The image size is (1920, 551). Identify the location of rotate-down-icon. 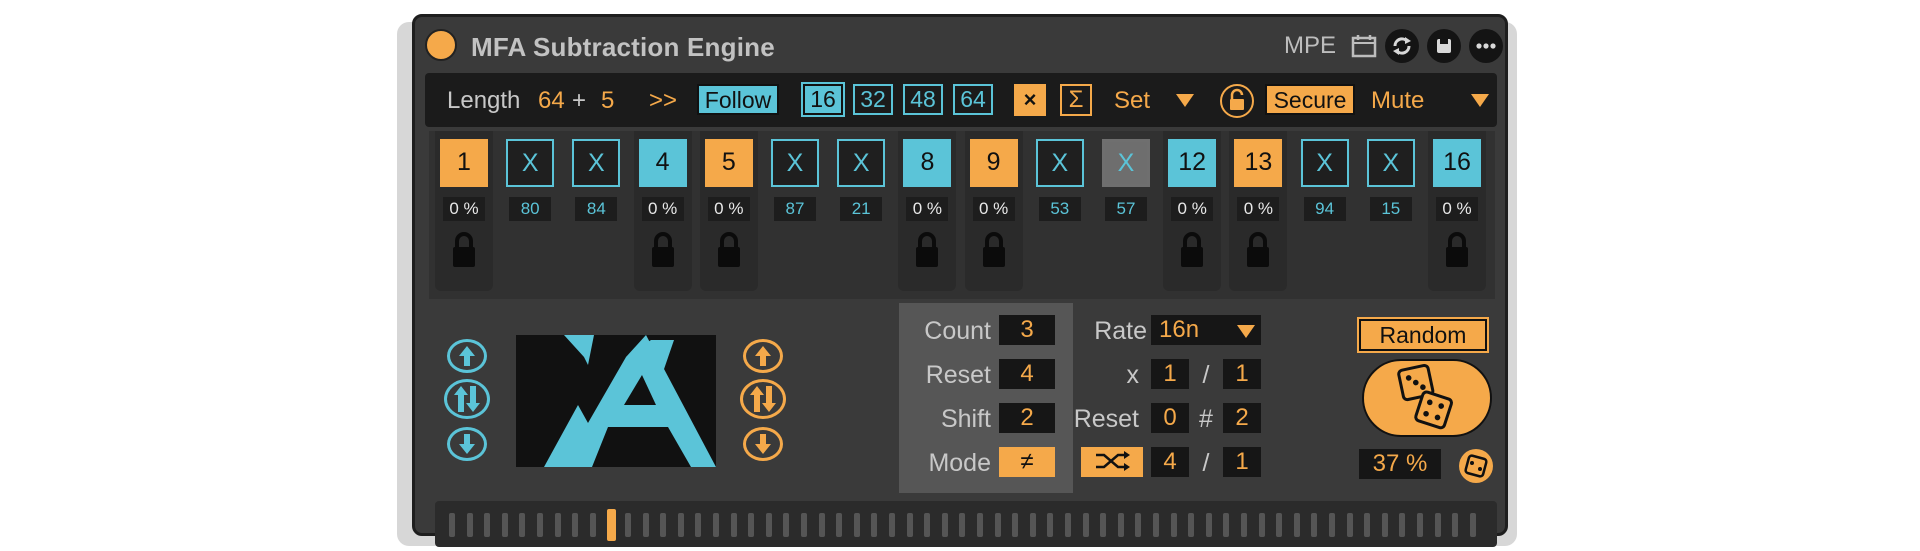
(763, 444).